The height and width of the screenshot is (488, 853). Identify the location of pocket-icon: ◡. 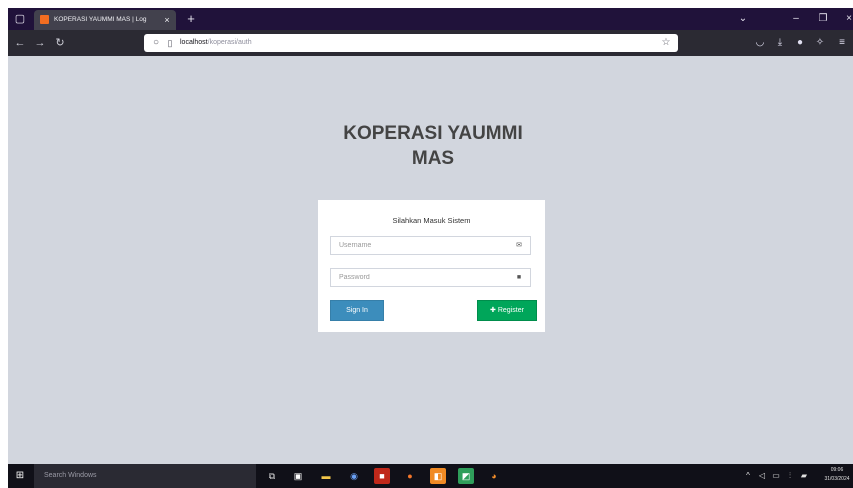
(760, 43).